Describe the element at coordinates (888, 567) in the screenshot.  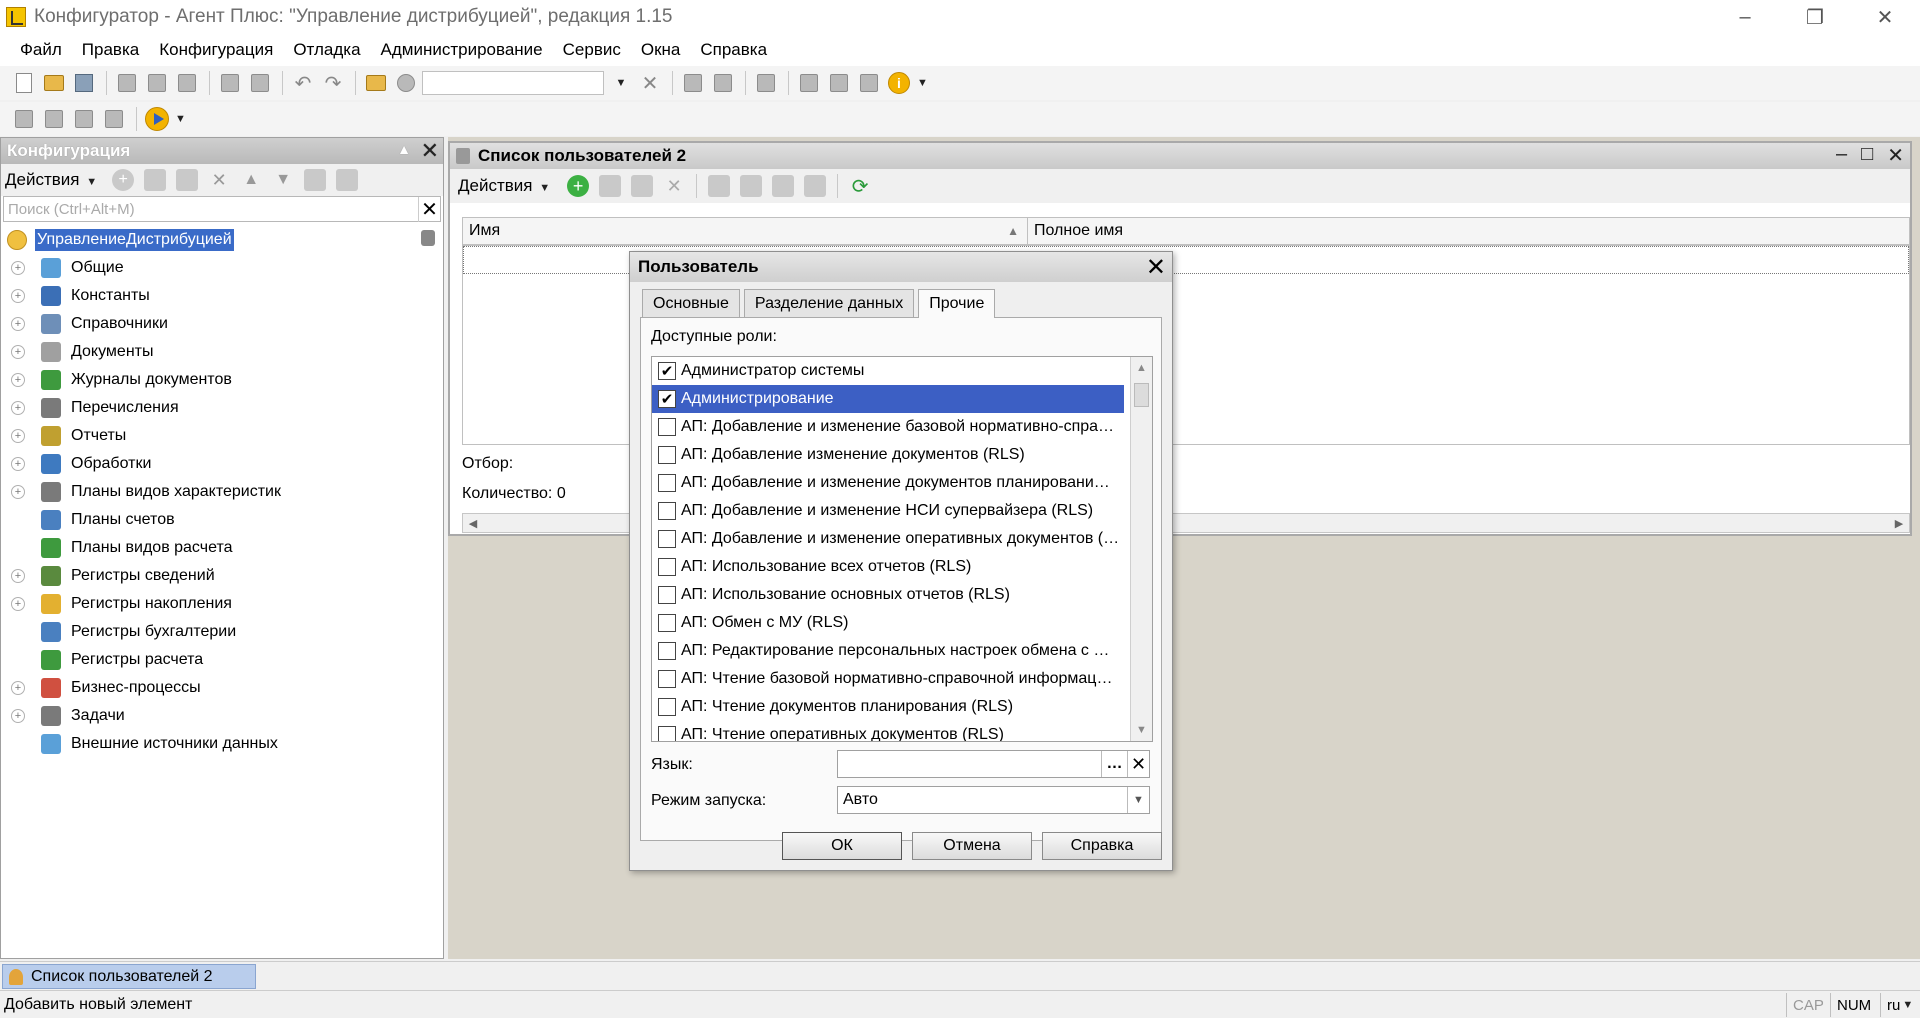
I see `role-row: АП: Использование всех отчетов (RLS)` at that location.